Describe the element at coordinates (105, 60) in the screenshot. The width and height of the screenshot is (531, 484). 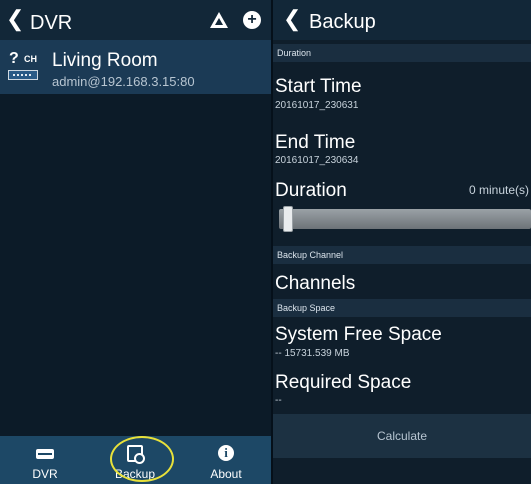
I see `device-name: Living Room` at that location.